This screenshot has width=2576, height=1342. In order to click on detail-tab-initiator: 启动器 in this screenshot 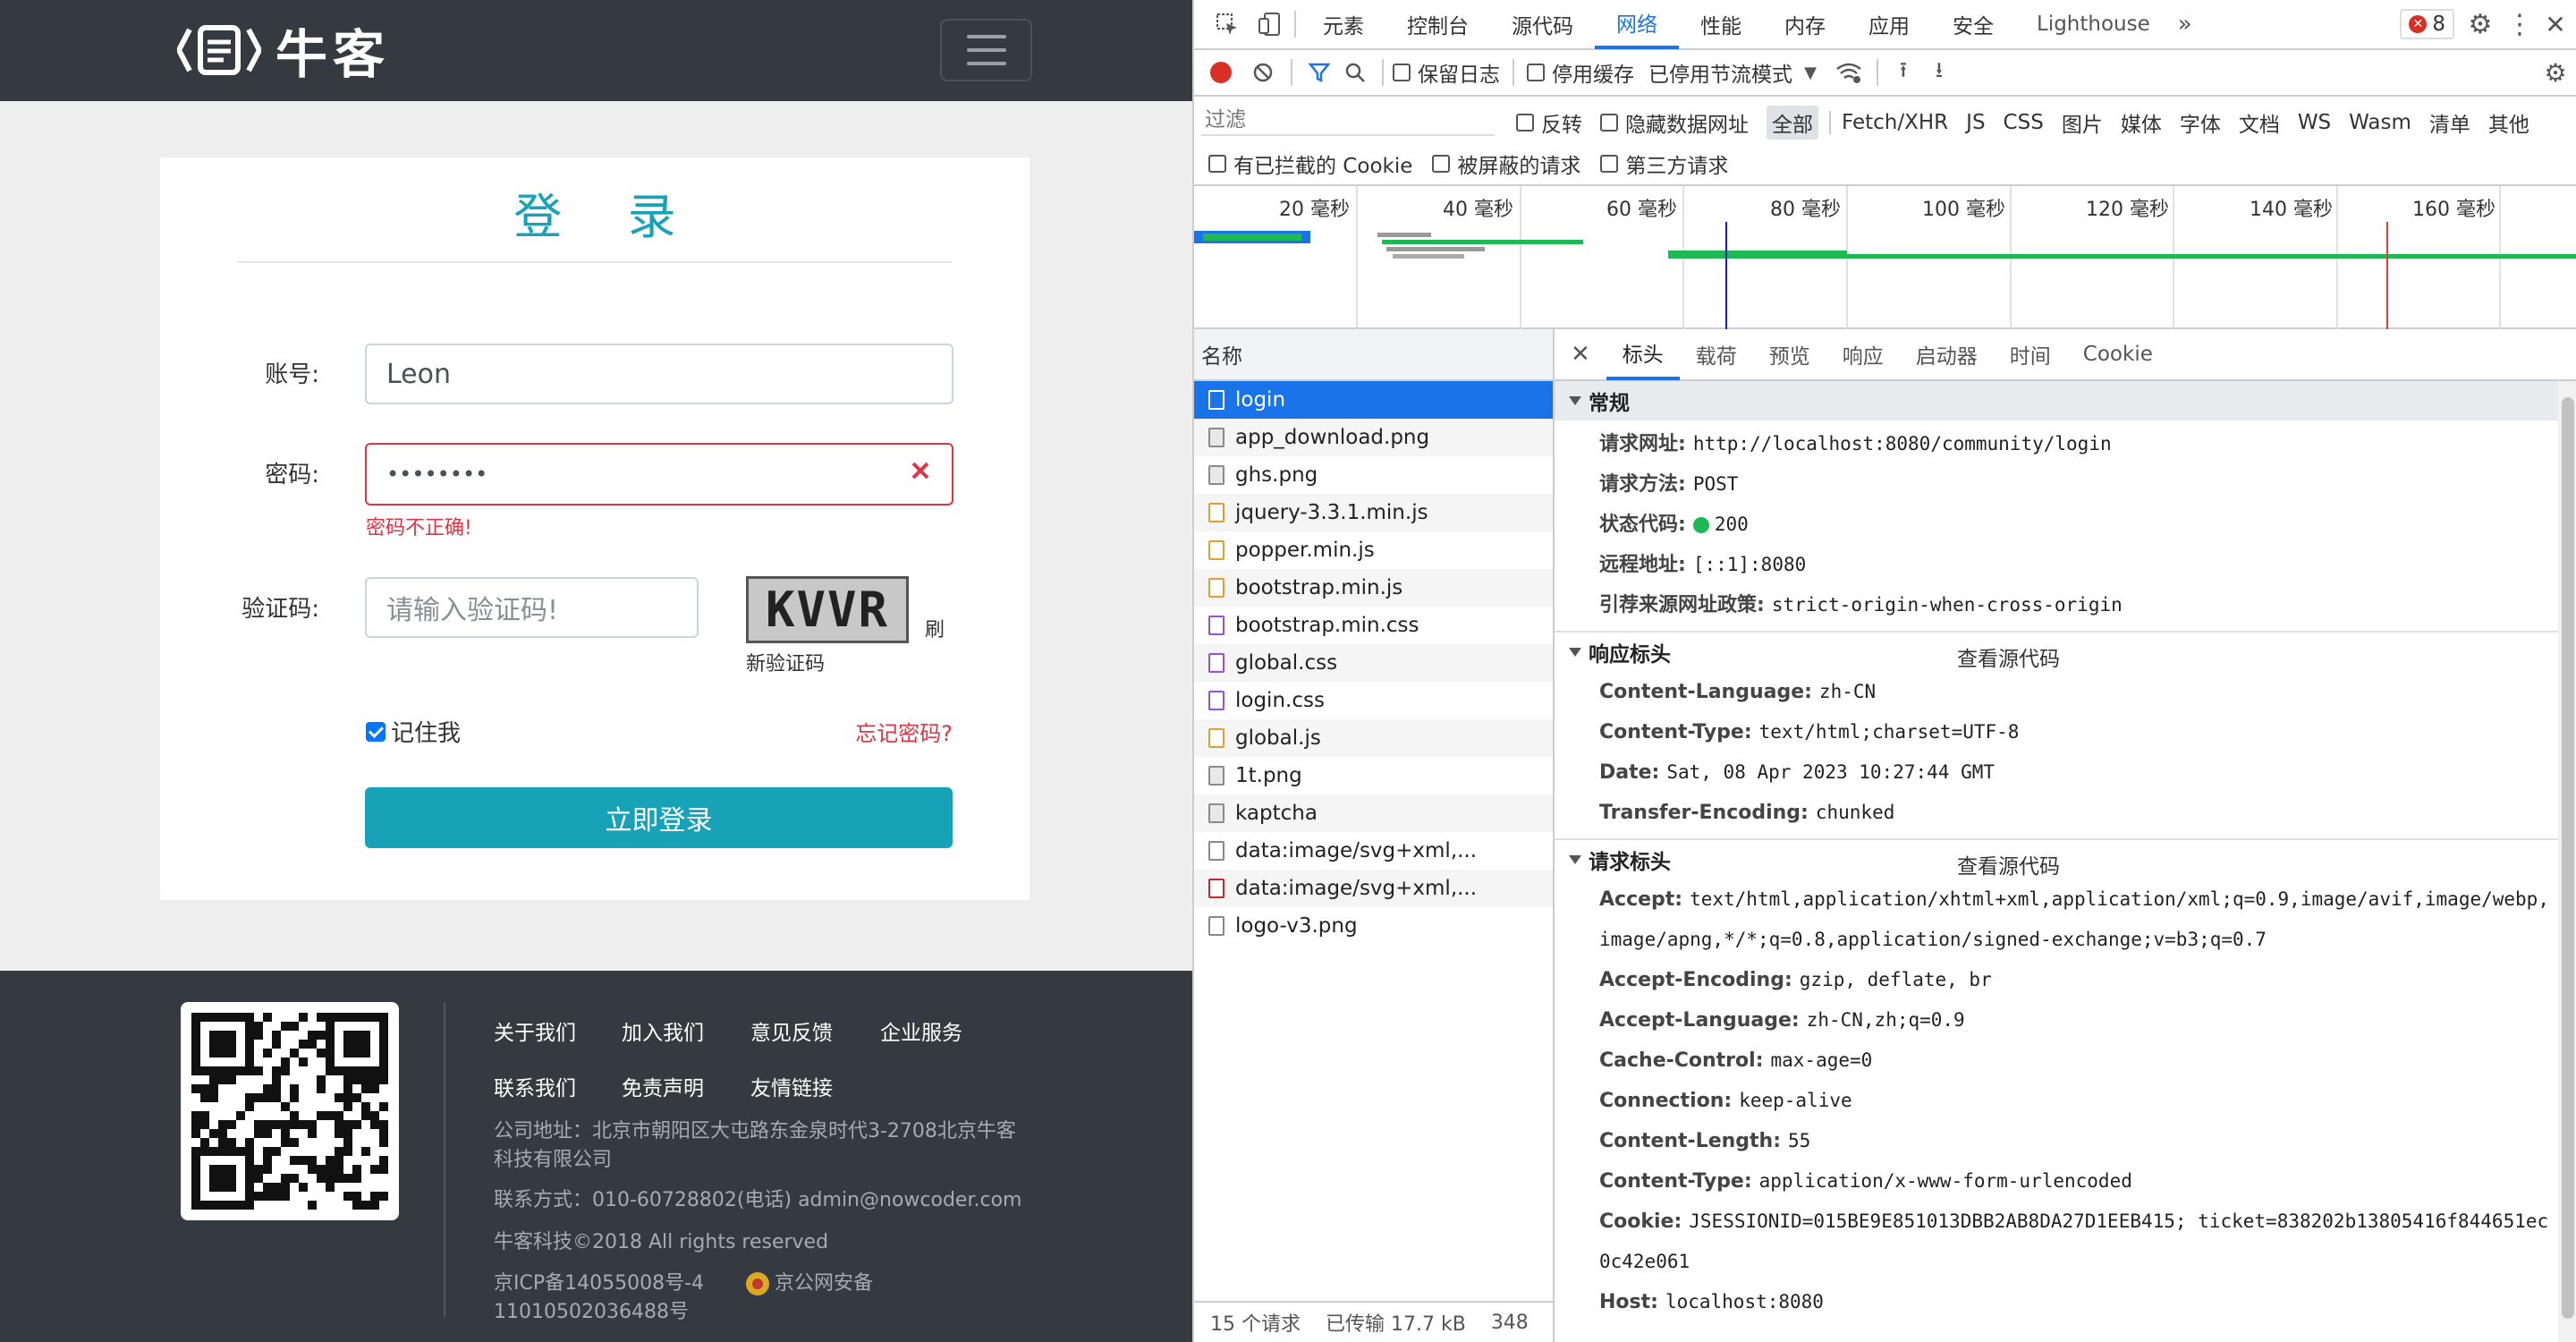, I will do `click(1947, 354)`.